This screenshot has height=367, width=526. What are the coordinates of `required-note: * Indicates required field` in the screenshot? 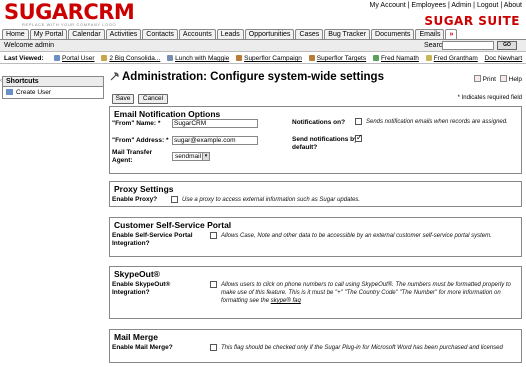 It's located at (489, 98).